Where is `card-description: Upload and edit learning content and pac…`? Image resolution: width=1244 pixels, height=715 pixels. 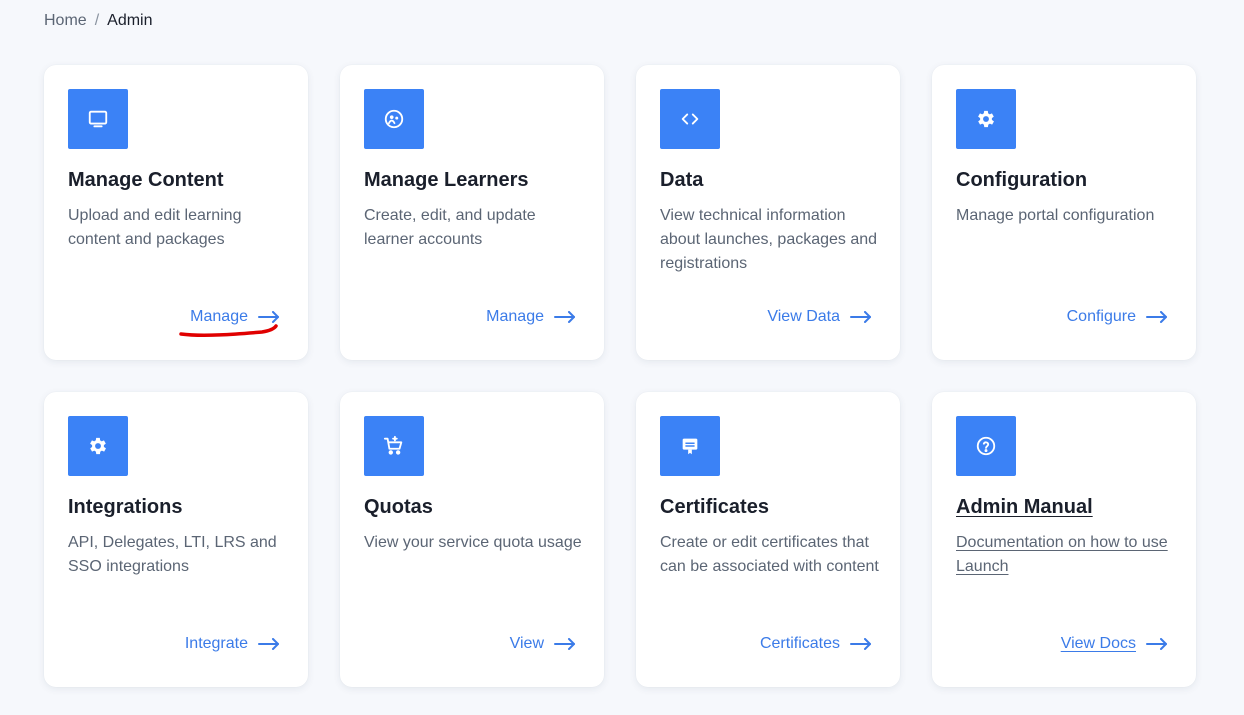
card-description: Upload and edit learning content and pac… is located at coordinates (155, 227).